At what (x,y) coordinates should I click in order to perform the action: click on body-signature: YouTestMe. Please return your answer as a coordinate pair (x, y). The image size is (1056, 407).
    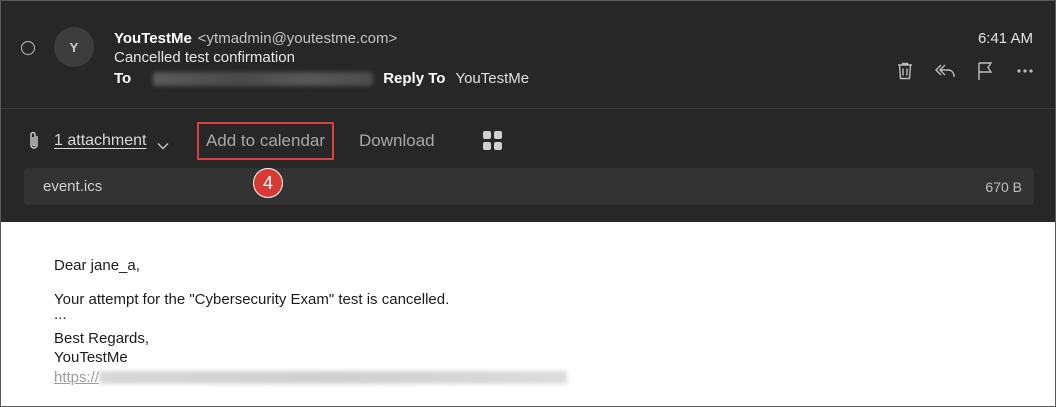
    Looking at the image, I should click on (91, 357).